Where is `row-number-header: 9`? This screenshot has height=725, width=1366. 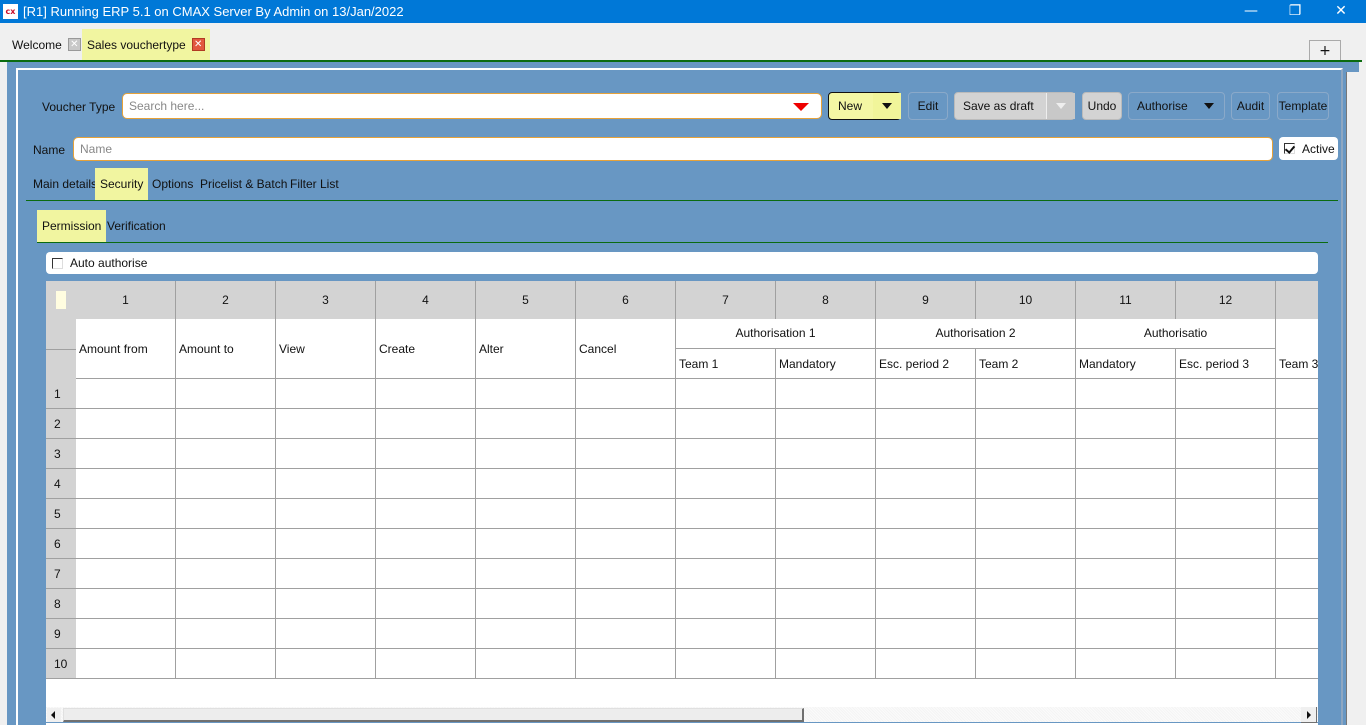 row-number-header: 9 is located at coordinates (61, 634).